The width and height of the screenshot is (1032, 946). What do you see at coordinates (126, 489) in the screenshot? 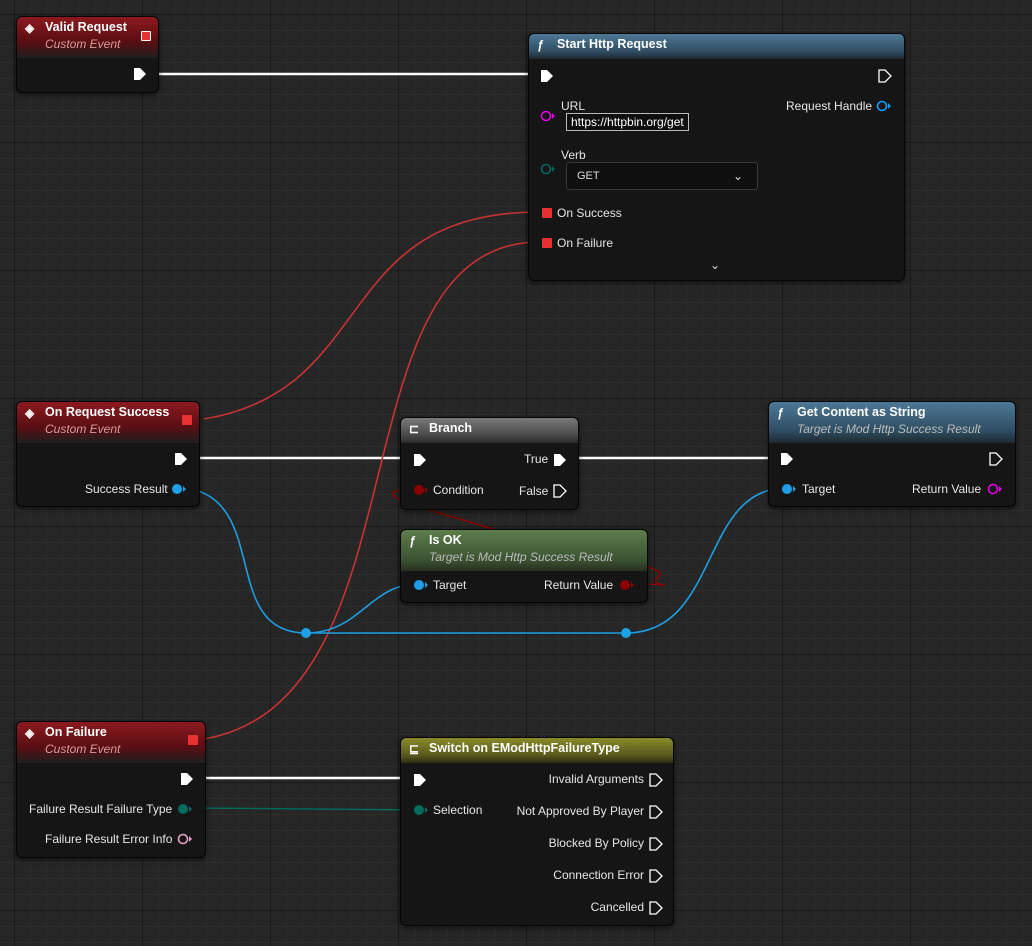
I see `success-result-label: Success Result` at bounding box center [126, 489].